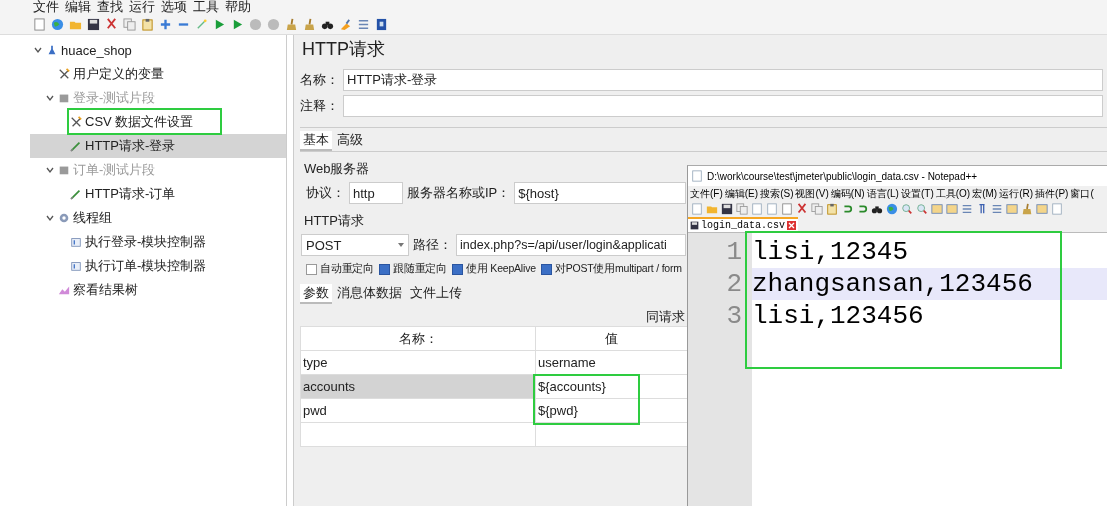  Describe the element at coordinates (418, 362) in the screenshot. I see `table-cell: type` at that location.